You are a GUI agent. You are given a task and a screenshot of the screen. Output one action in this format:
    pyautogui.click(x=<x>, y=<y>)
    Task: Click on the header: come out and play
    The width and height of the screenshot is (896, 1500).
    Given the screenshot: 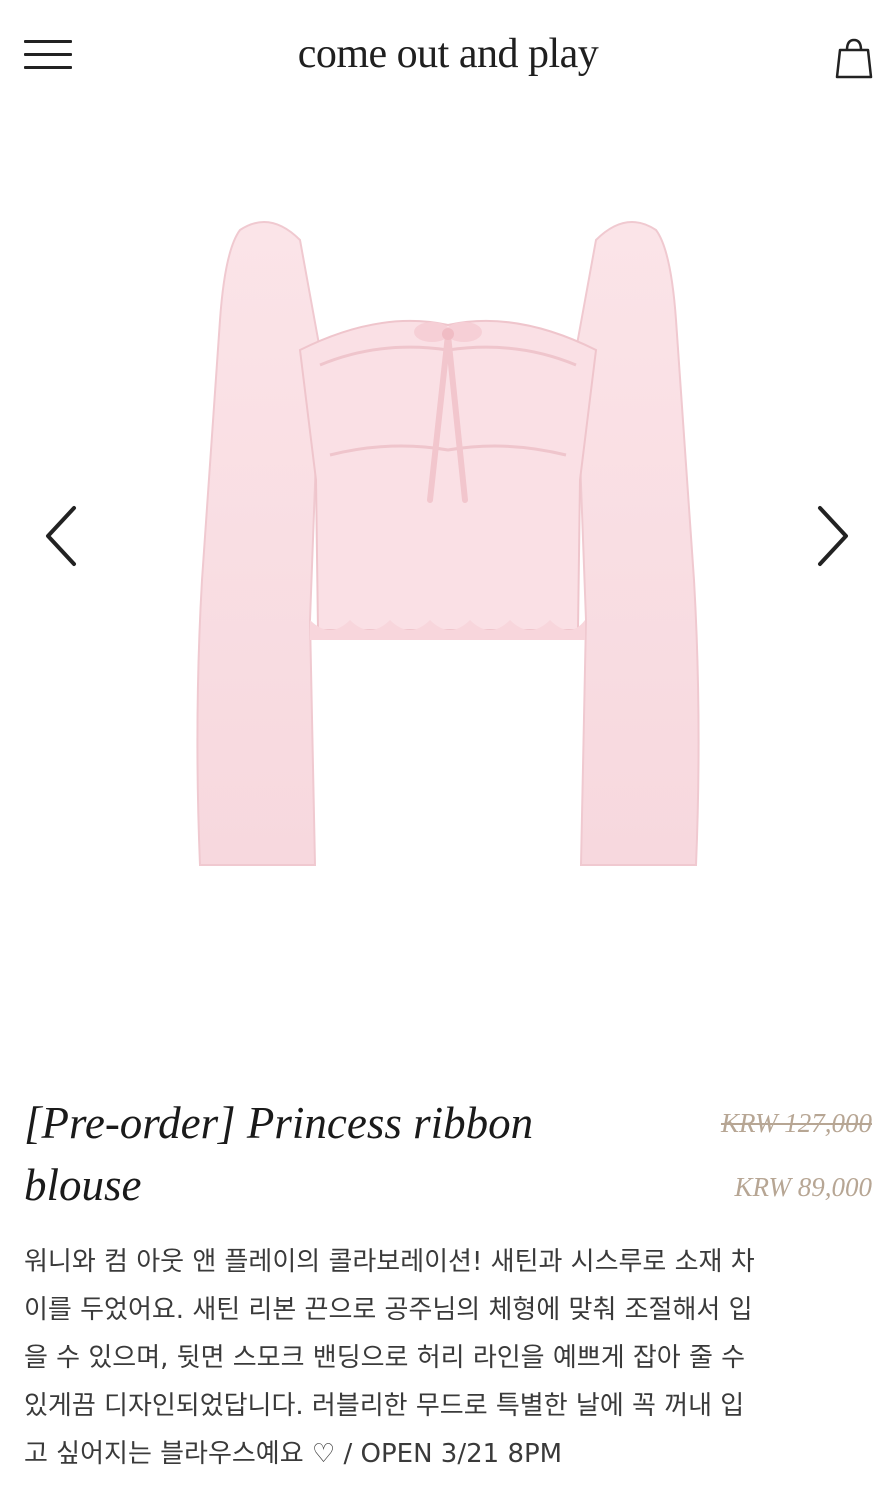 What is the action you would take?
    pyautogui.click(x=448, y=60)
    